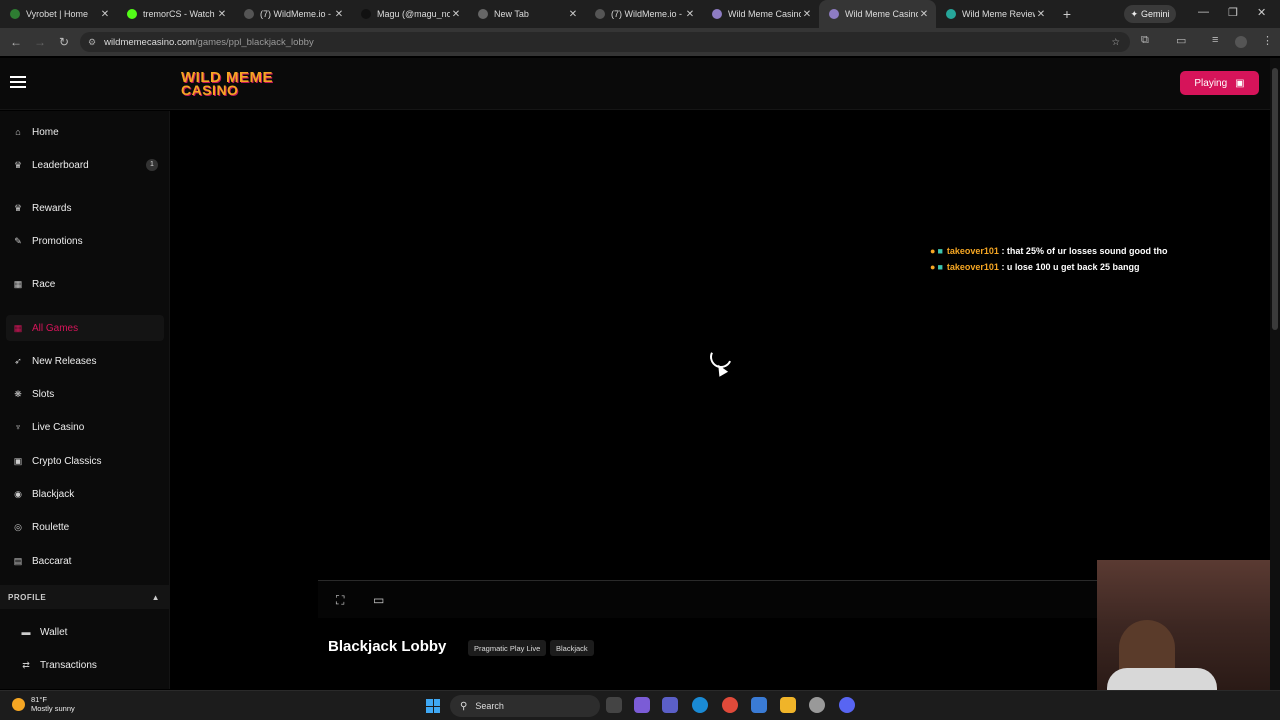 The height and width of the screenshot is (720, 1280). Describe the element at coordinates (85, 165) in the screenshot. I see `sidebar-item-leaderboard: ♛ Leaderboard 1` at that location.